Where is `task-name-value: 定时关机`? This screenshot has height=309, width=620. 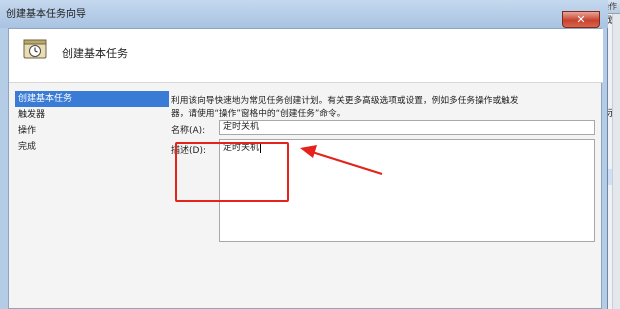
task-name-value: 定时关机 is located at coordinates (241, 127).